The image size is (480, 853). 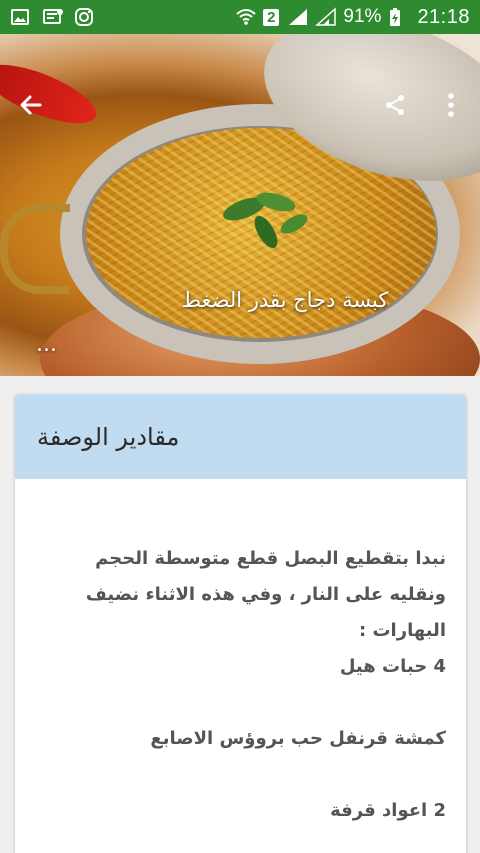 I want to click on pot-handle, so click(x=35, y=249).